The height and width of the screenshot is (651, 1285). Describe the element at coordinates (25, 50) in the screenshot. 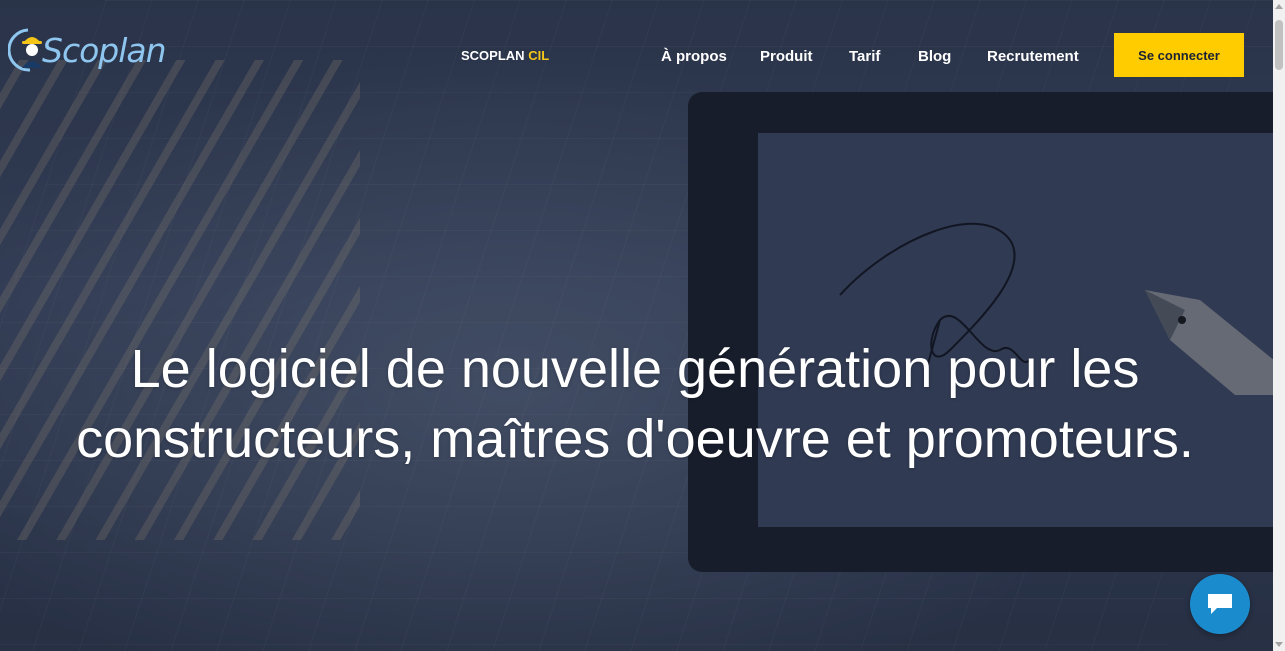

I see `worker-helmet-icon` at that location.